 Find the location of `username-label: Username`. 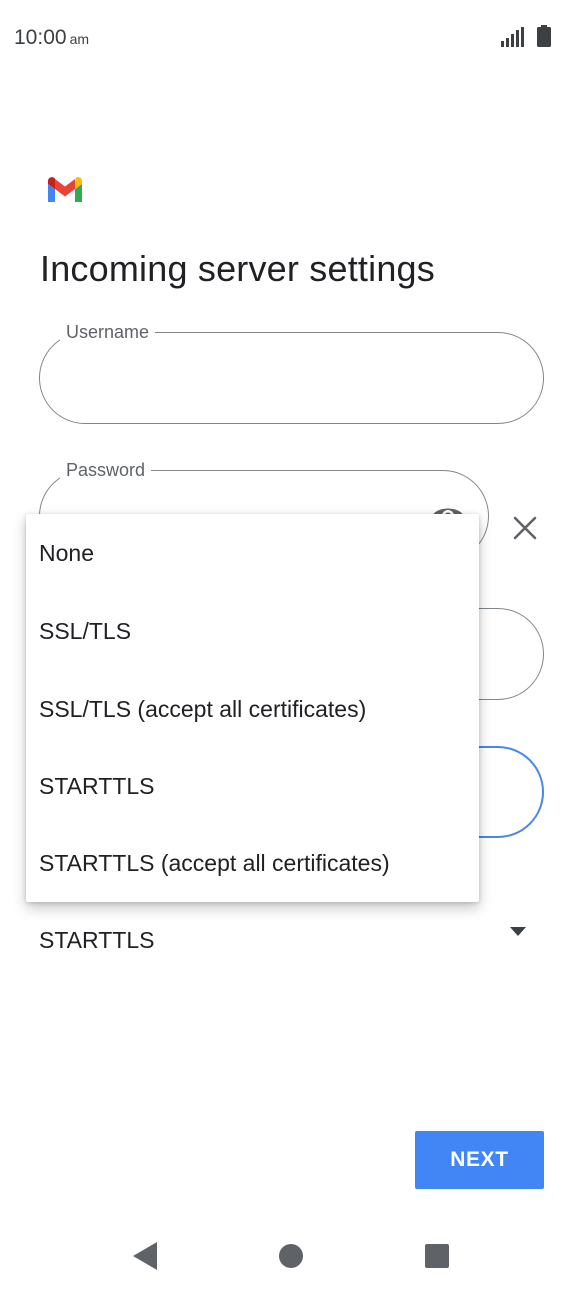

username-label: Username is located at coordinates (108, 332).